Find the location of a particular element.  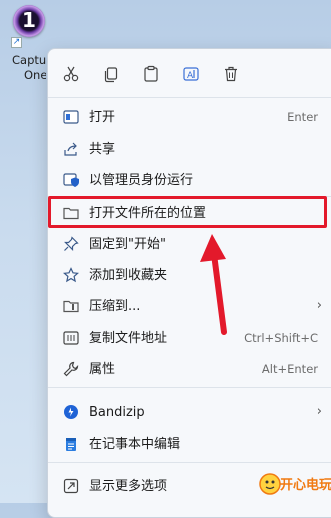

menu-item-properties: 属性 Alt+Enter is located at coordinates (191, 369).